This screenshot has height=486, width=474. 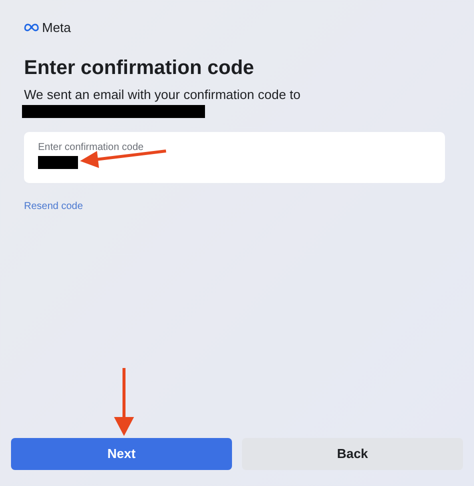 I want to click on infinity-logo-icon, so click(x=31, y=27).